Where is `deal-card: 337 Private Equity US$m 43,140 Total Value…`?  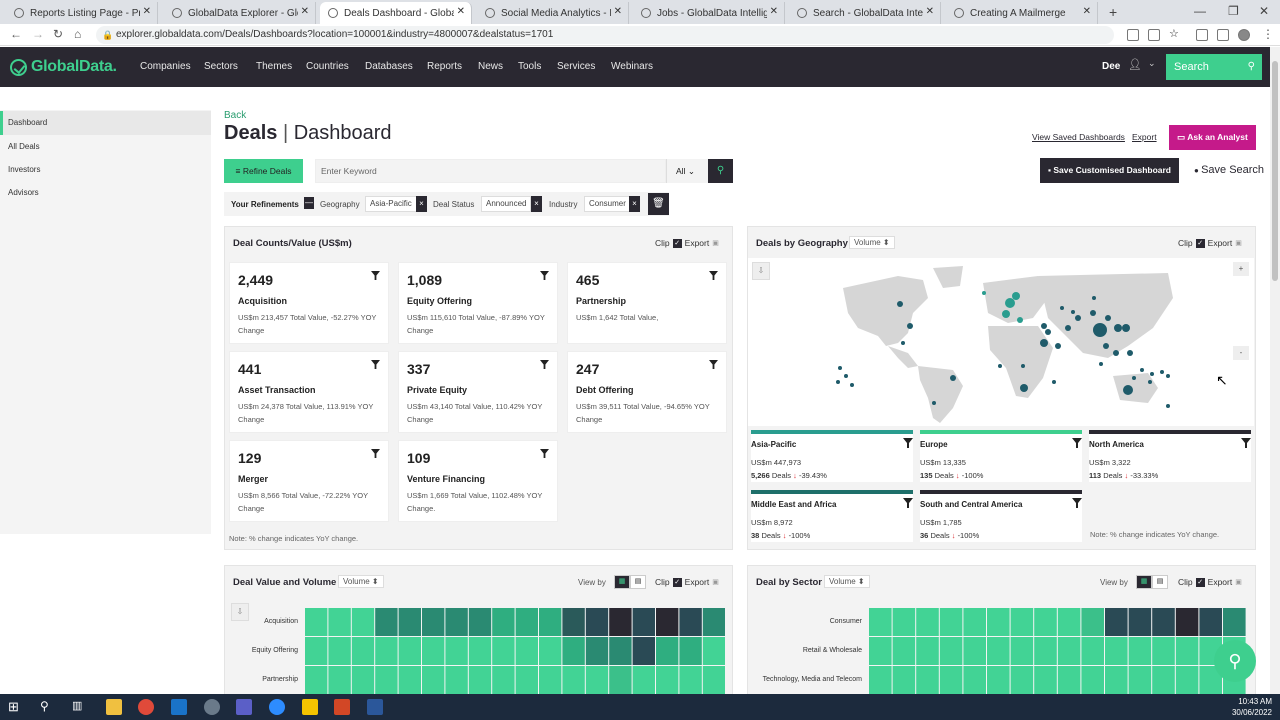 deal-card: 337 Private Equity US$m 43,140 Total Value… is located at coordinates (478, 392).